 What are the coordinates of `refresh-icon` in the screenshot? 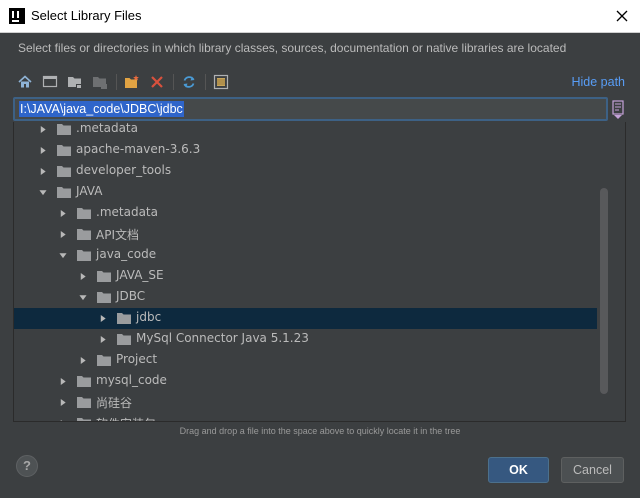 It's located at (189, 82).